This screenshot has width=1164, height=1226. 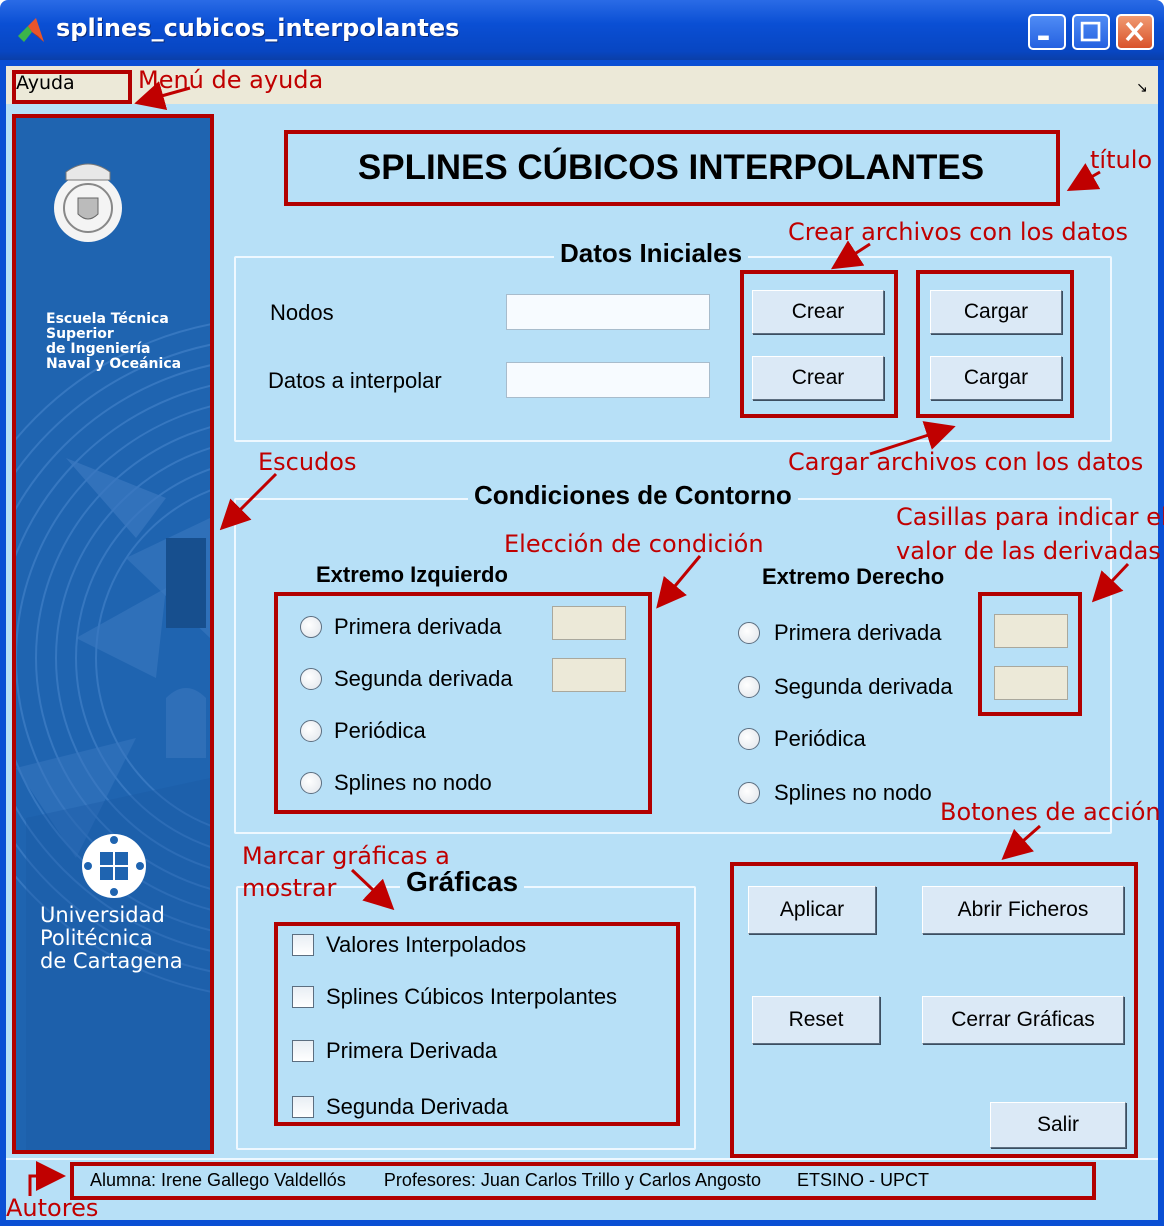 I want to click on eleccion-annotation-box, so click(x=463, y=703).